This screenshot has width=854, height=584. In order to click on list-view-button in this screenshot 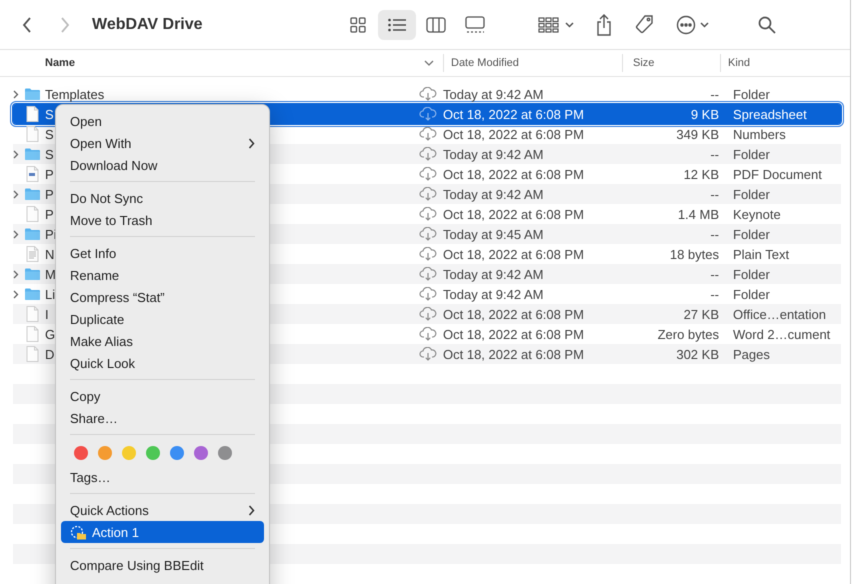, I will do `click(397, 25)`.